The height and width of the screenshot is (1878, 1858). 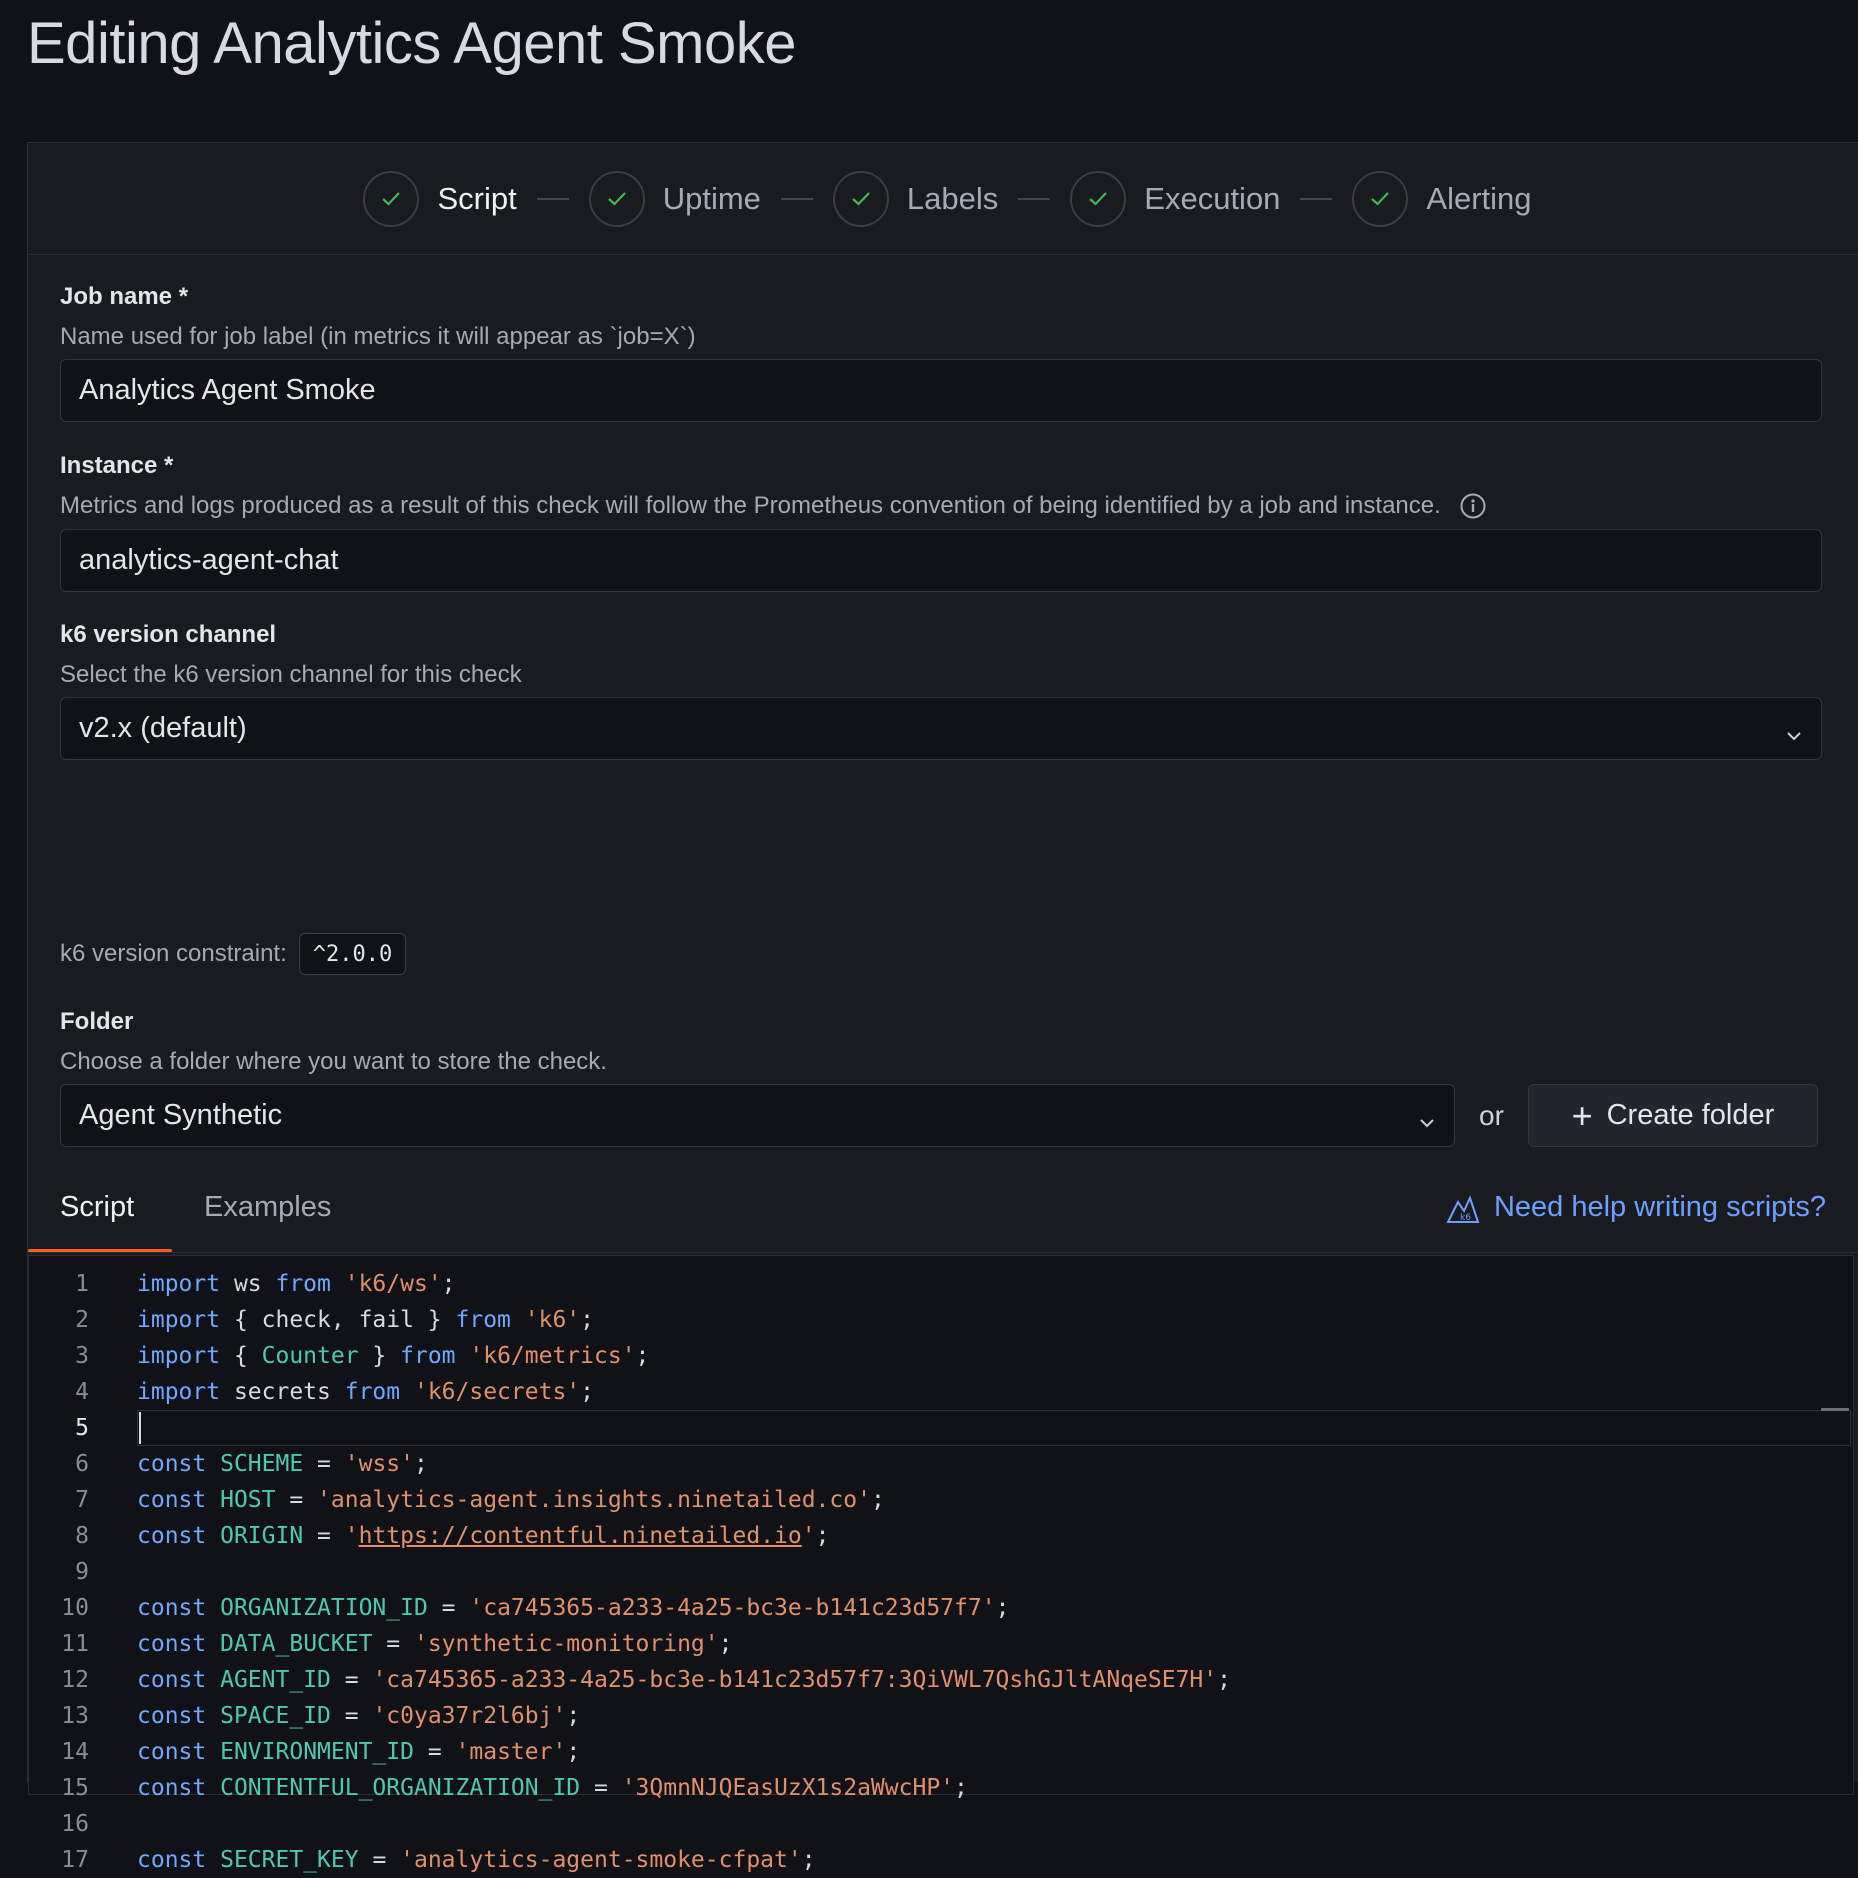 I want to click on line-number: 10, so click(x=75, y=1608).